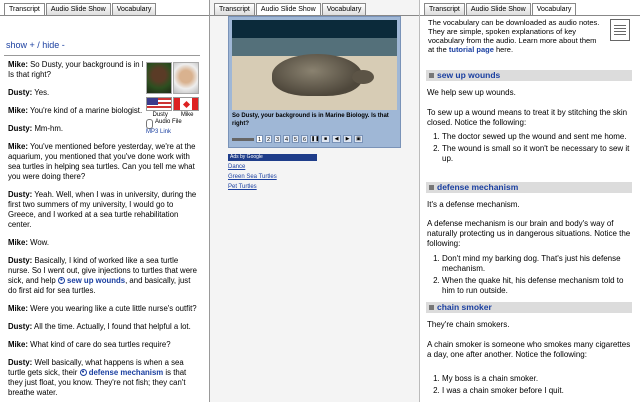  Describe the element at coordinates (86, 110) in the screenshot. I see `line-text: You're kind of a marine biologist.` at that location.